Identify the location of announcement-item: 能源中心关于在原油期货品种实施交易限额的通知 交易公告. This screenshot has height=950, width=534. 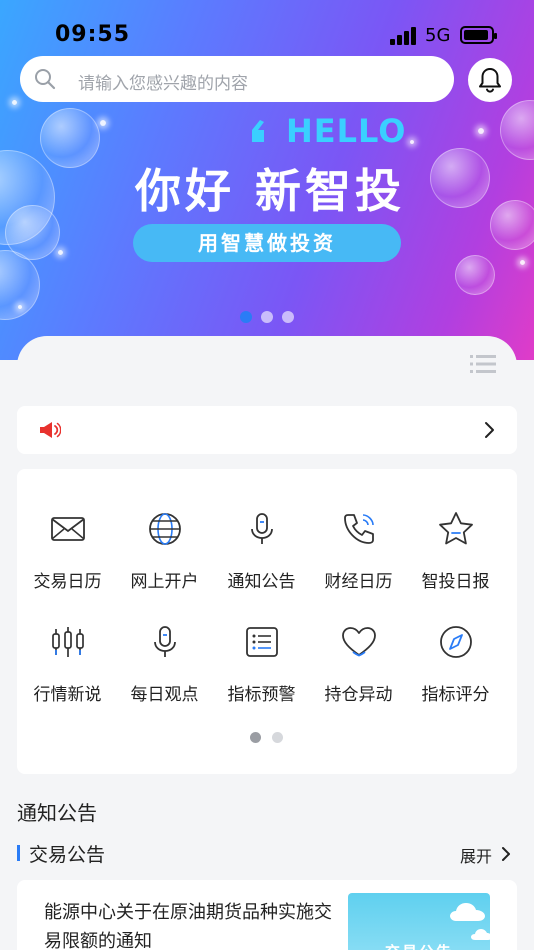
(267, 915).